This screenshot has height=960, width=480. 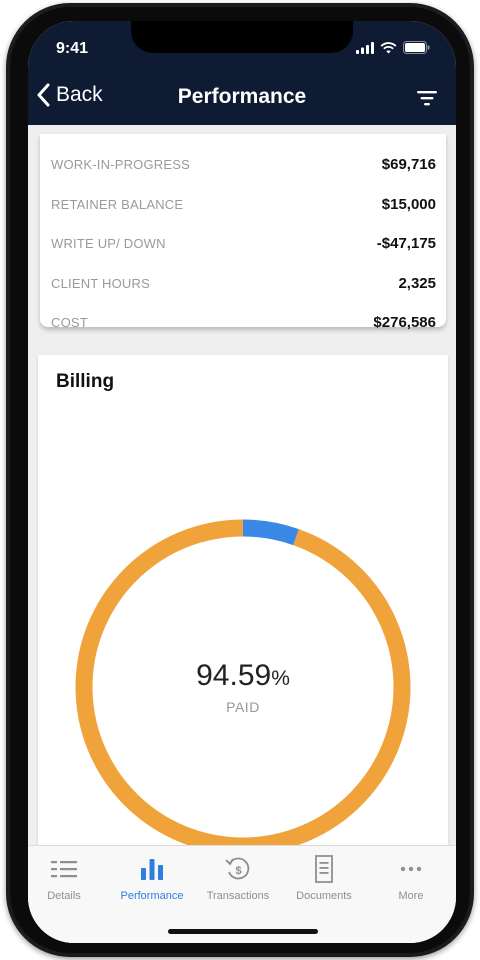 I want to click on metric-value: -$47,175, so click(x=406, y=243).